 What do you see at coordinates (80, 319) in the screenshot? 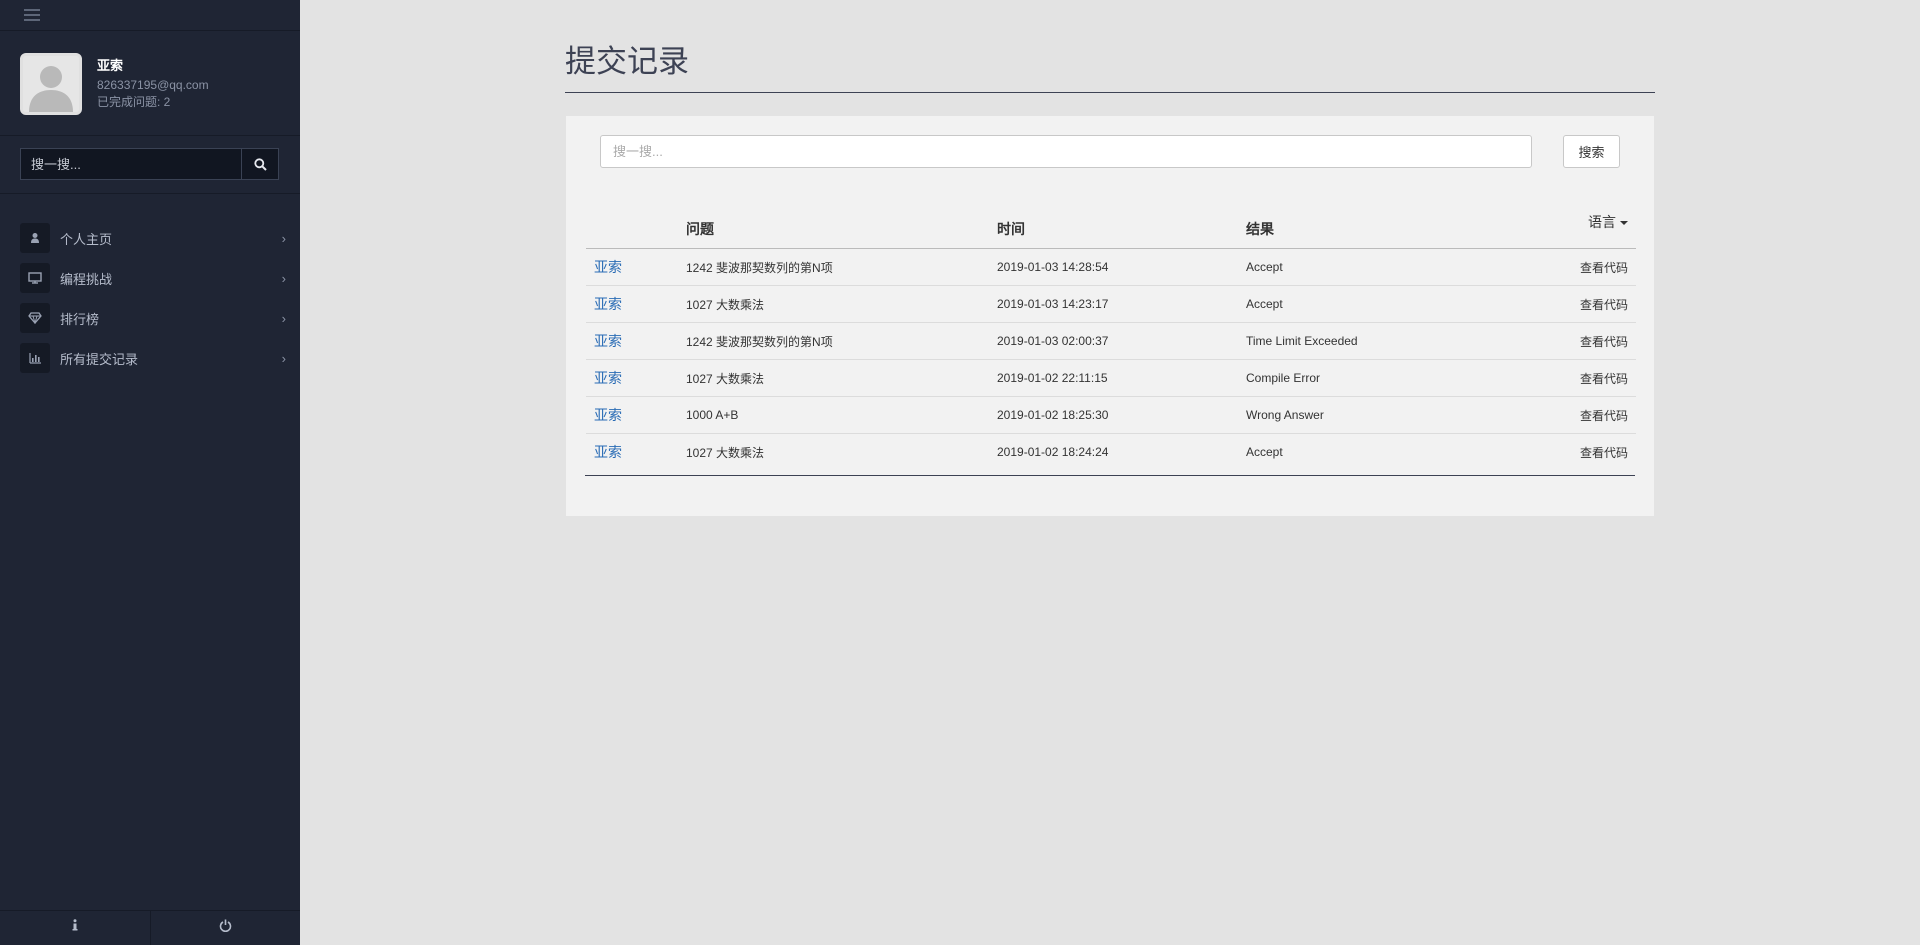
I see `sidebar-item-label: 排行榜` at bounding box center [80, 319].